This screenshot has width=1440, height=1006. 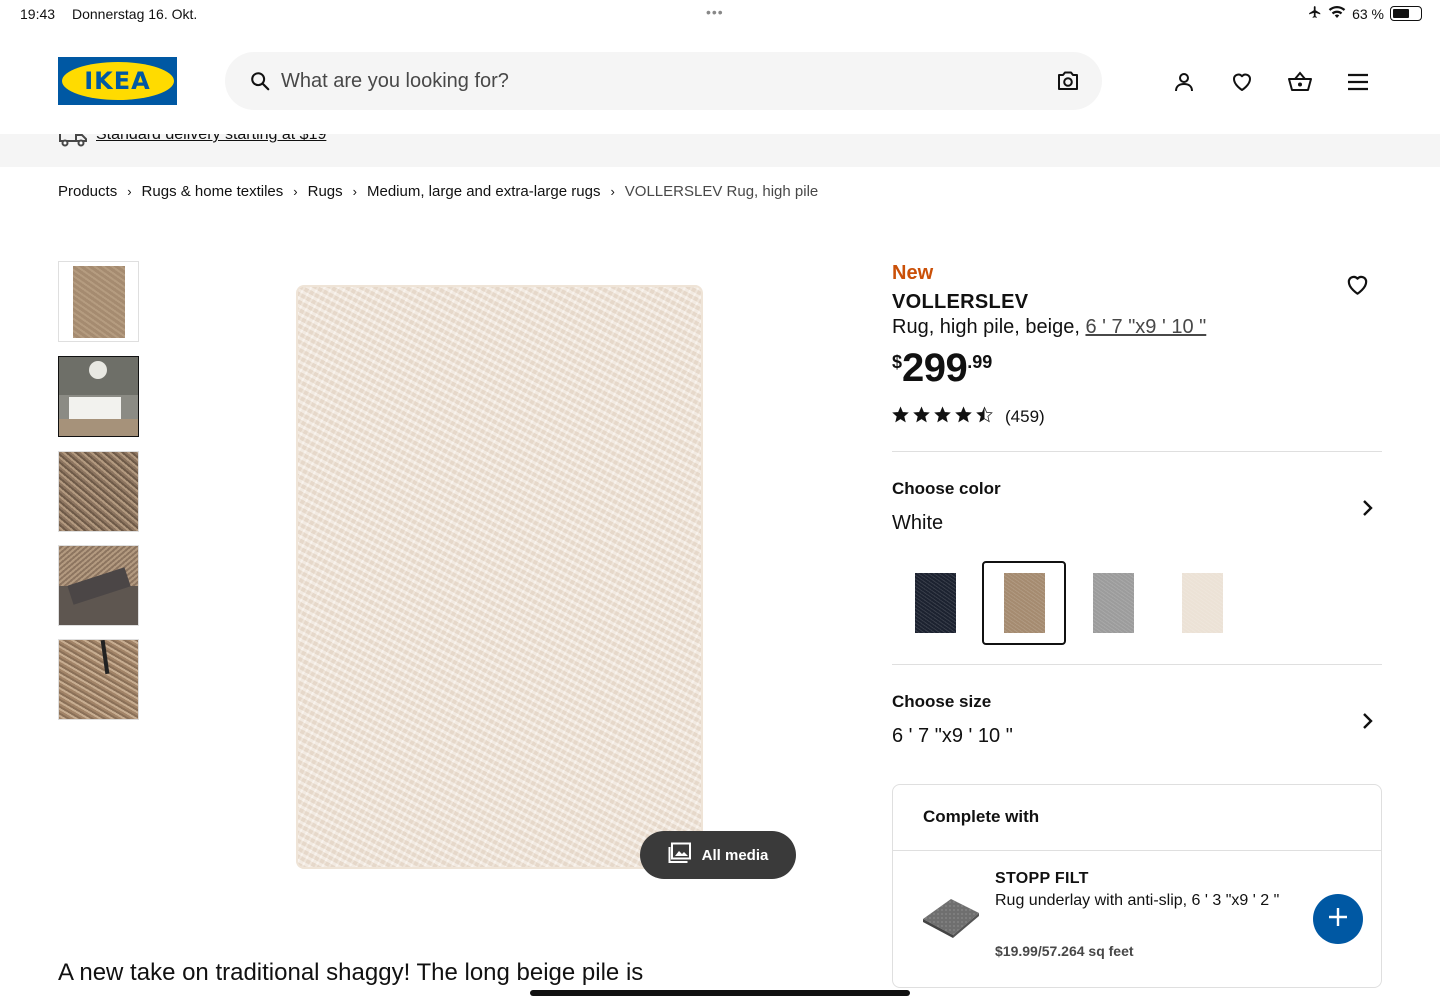 I want to click on battery-icon, so click(x=1406, y=13).